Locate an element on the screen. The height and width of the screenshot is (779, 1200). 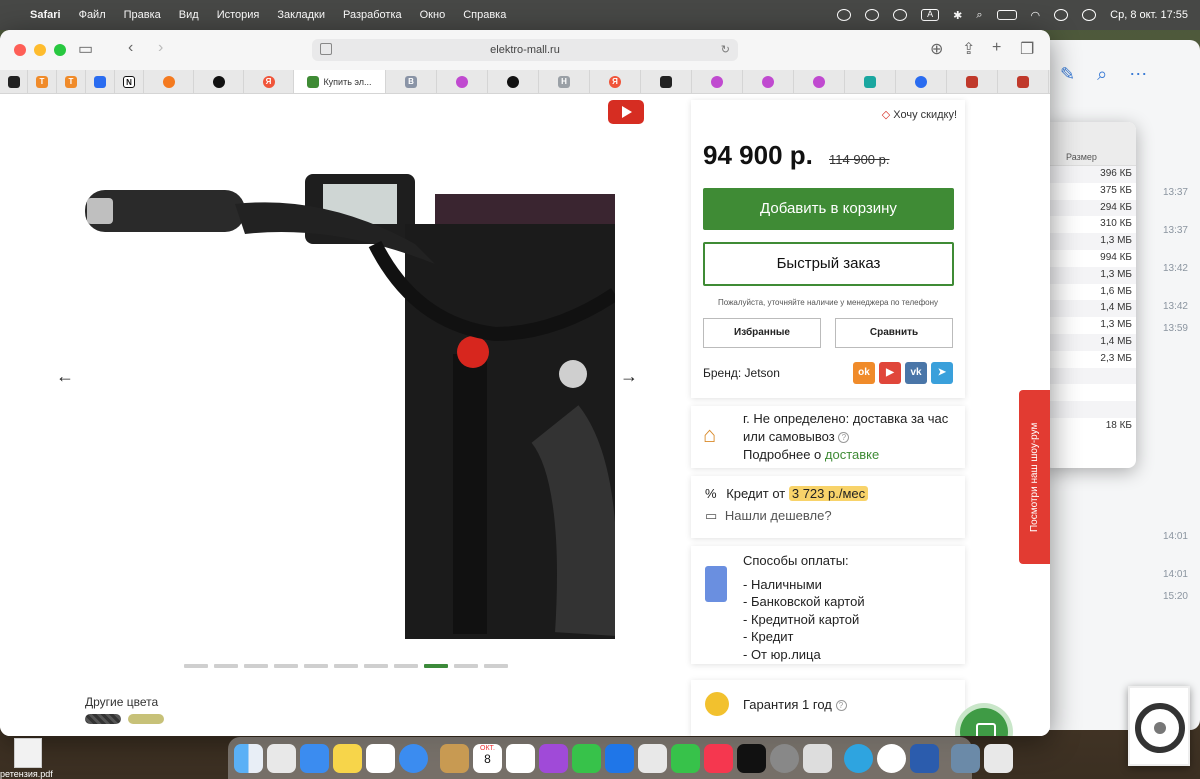
share-icon: ⇪ is located at coordinates (968, 49).